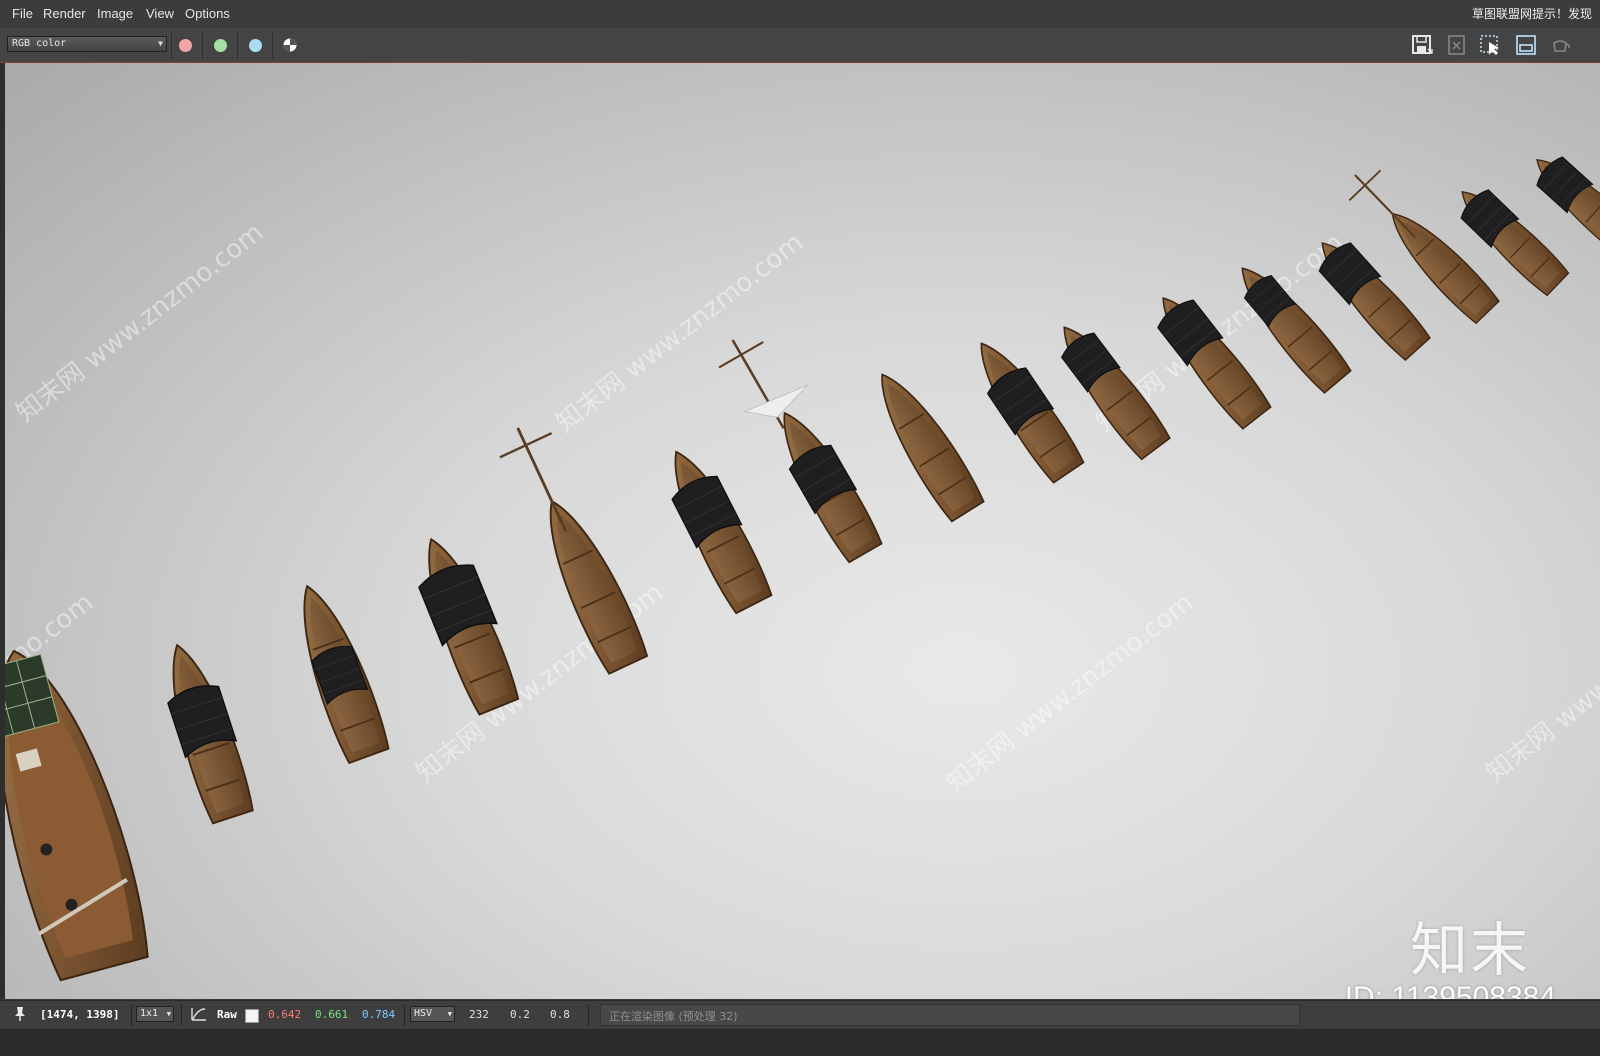  I want to click on red-channel-button, so click(185, 45).